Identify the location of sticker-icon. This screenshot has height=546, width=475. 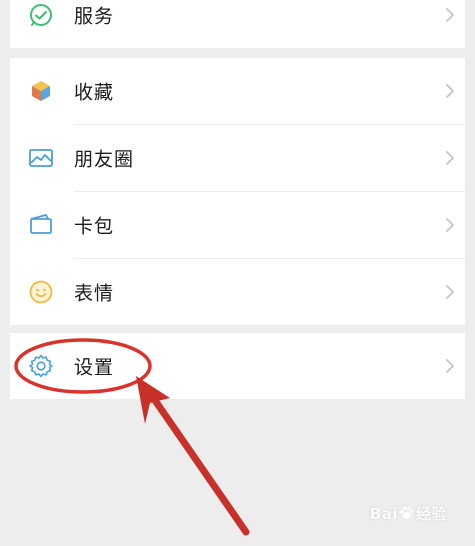
(41, 292).